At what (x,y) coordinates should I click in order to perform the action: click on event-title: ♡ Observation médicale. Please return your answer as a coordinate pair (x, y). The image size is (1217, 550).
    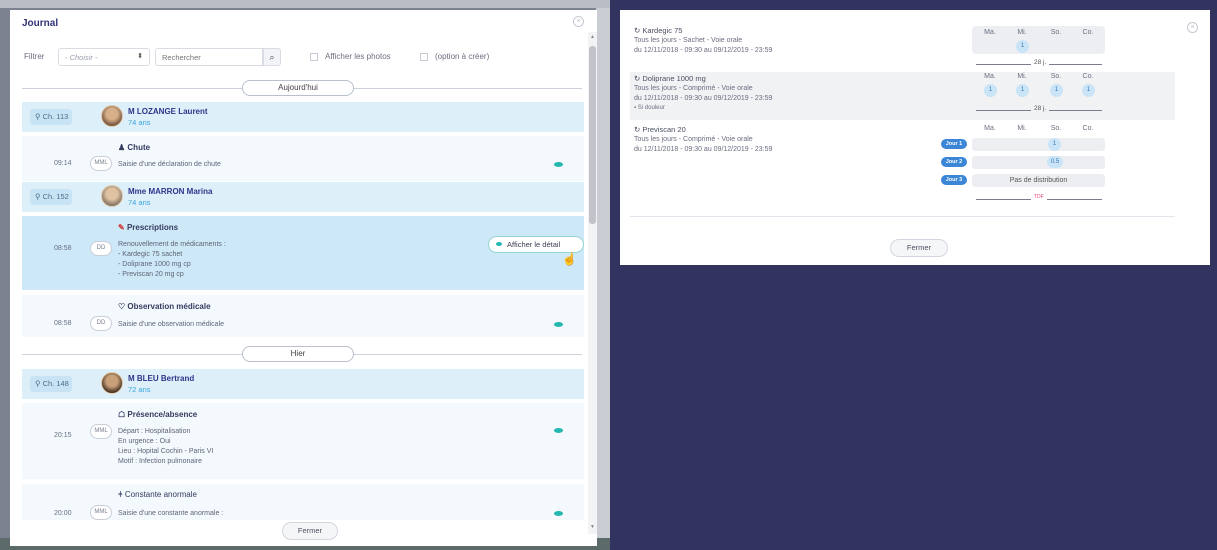
    Looking at the image, I should click on (164, 306).